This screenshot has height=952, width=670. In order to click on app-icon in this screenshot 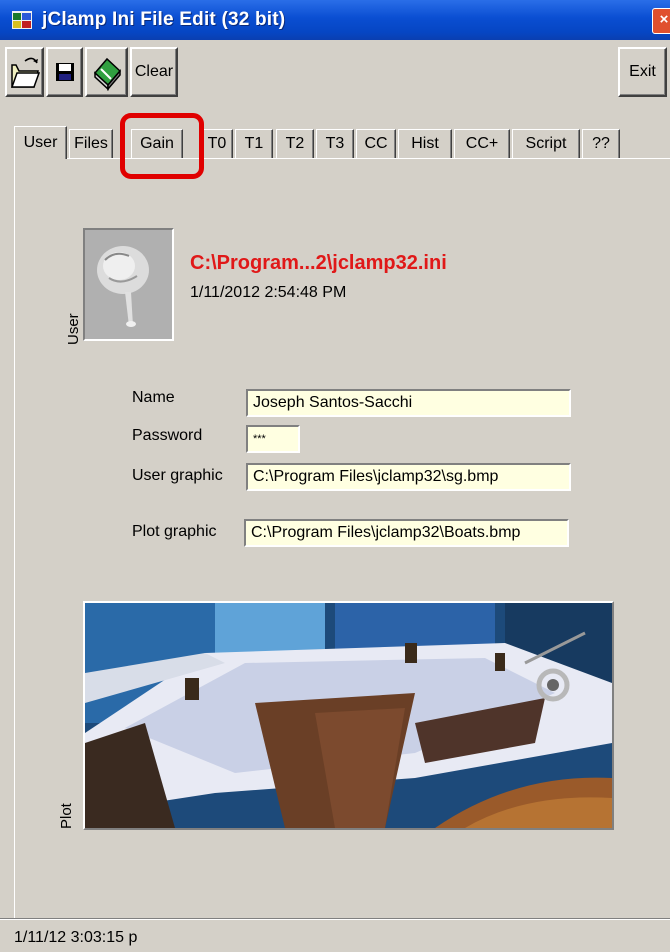, I will do `click(22, 20)`.